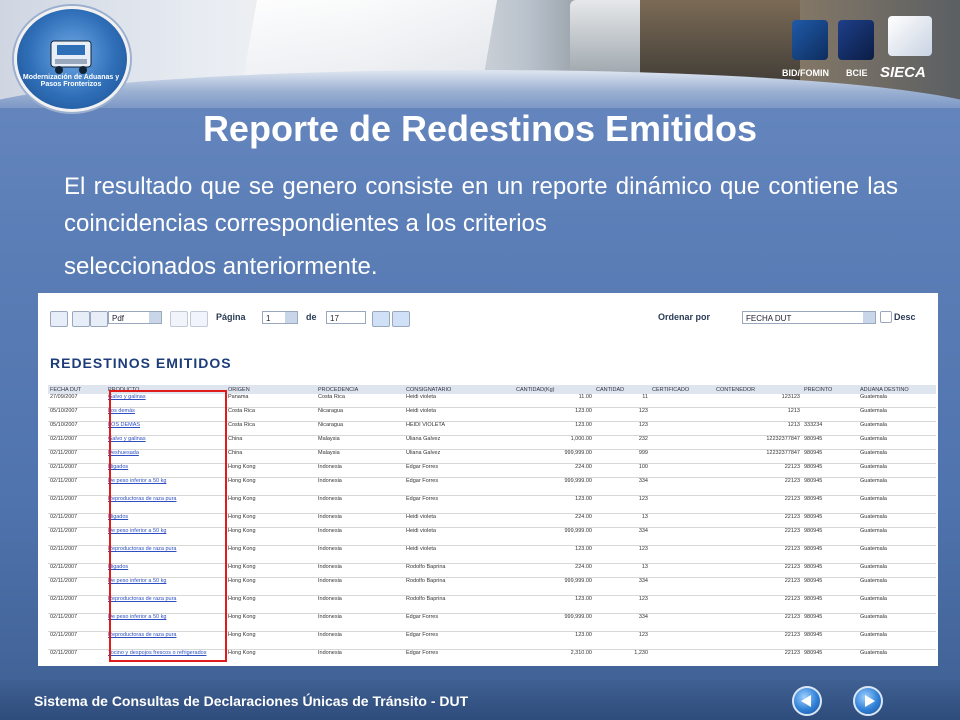  Describe the element at coordinates (81, 319) in the screenshot. I see `print-icon` at that location.